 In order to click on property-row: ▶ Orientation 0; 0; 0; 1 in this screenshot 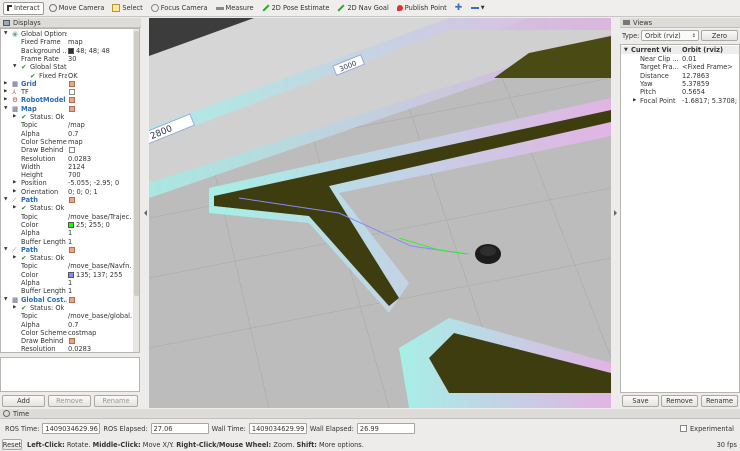, I will do `click(66, 192)`.